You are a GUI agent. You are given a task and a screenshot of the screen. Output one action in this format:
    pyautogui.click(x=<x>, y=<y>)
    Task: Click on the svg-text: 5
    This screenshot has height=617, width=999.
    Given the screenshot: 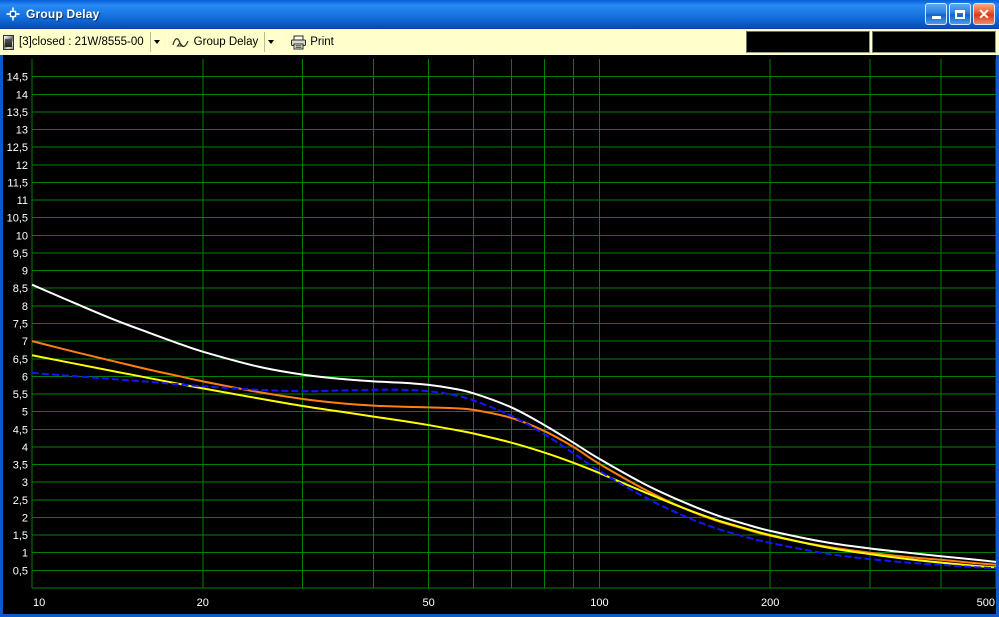 What is the action you would take?
    pyautogui.click(x=25, y=413)
    